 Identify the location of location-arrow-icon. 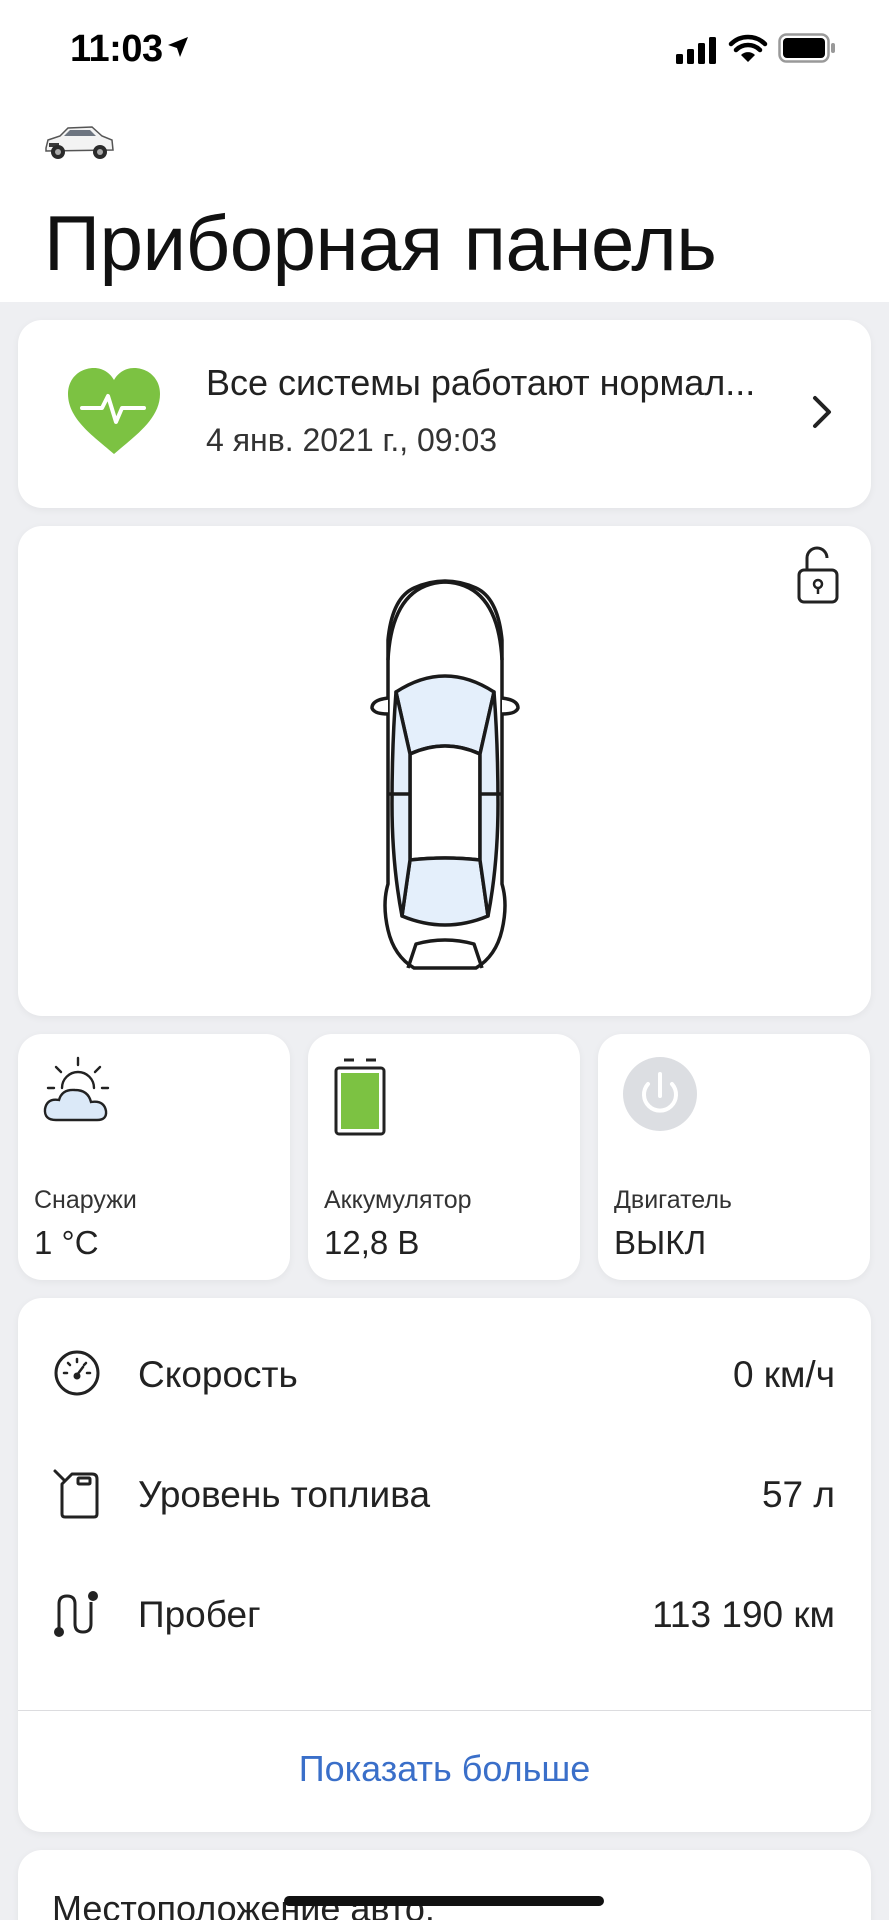
(178, 47).